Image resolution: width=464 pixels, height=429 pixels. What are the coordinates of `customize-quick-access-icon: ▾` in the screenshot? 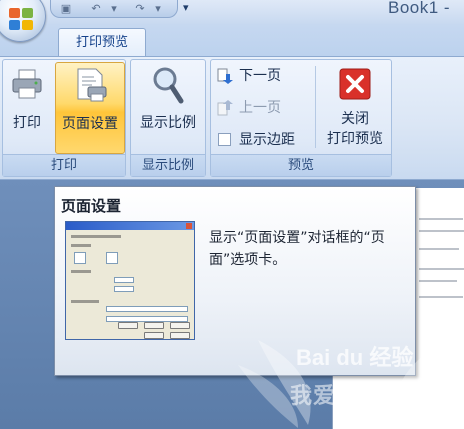 It's located at (186, 7).